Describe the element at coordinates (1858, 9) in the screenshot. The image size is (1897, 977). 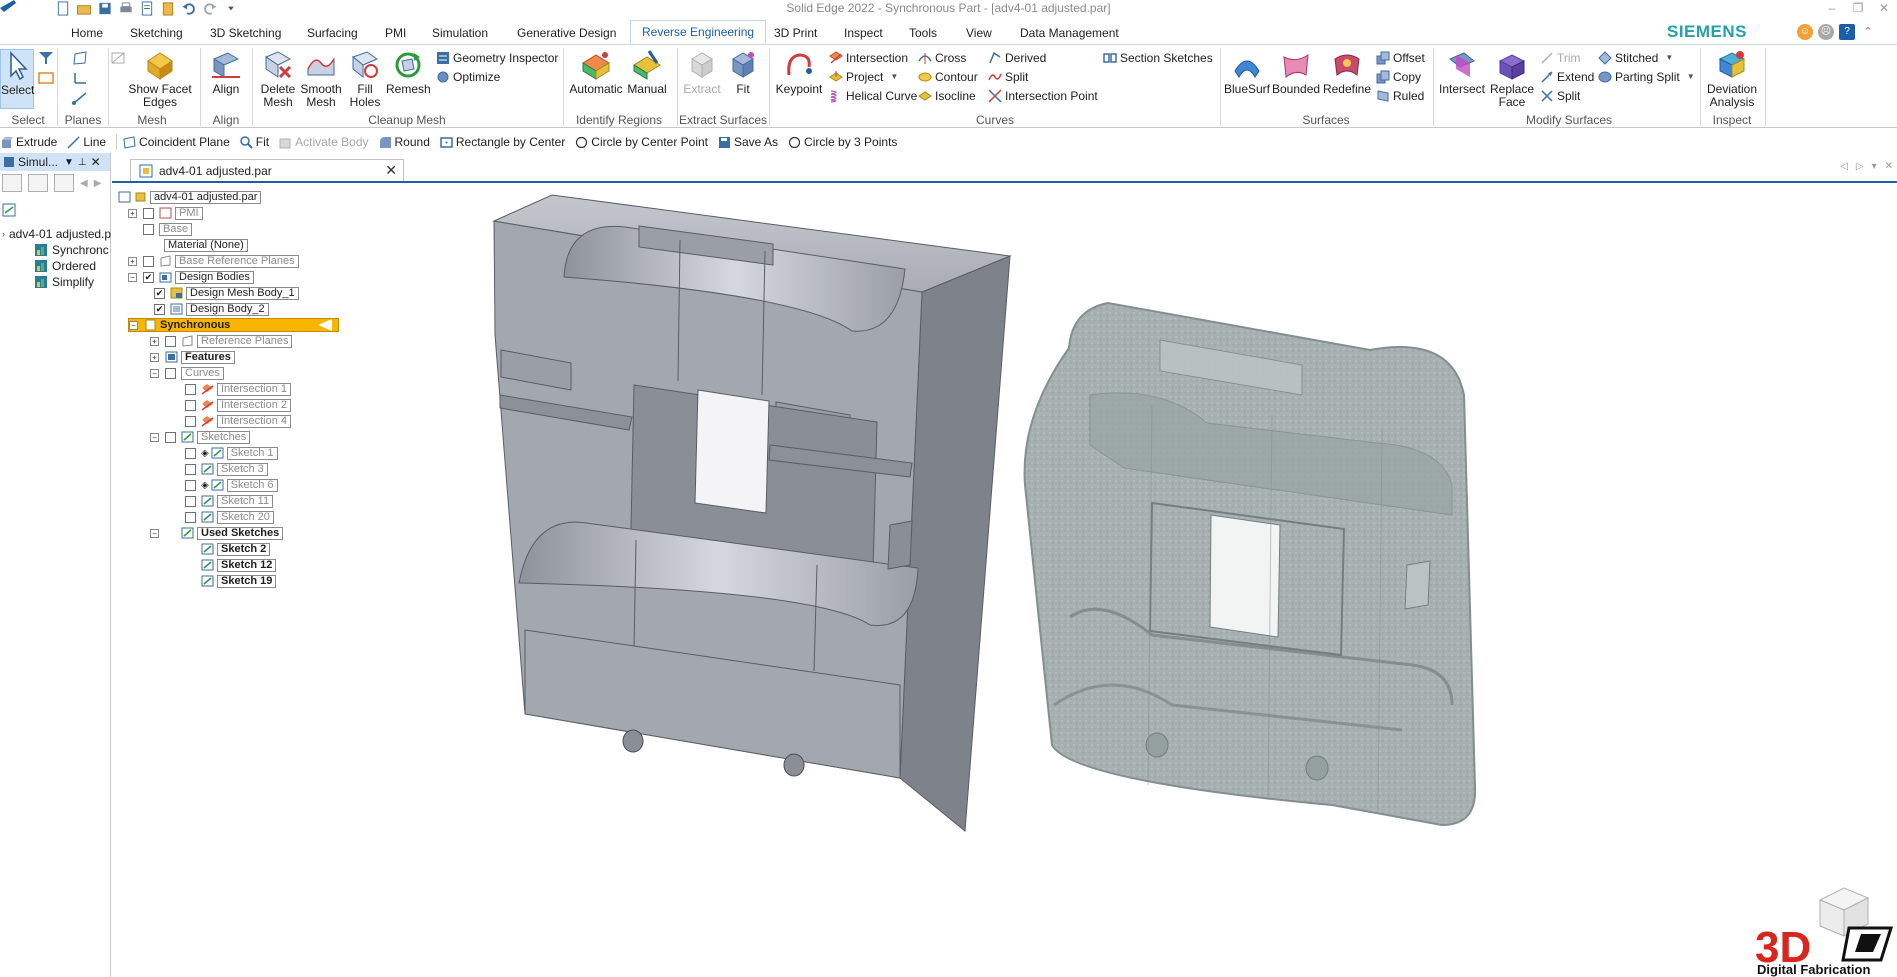
I see `maximize-button: ❐` at that location.